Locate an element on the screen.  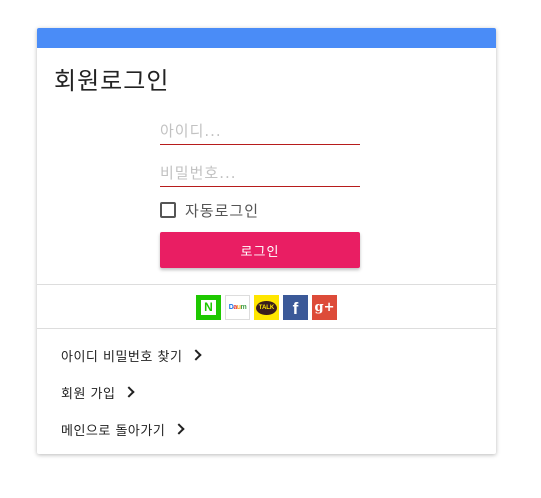
naver-glyph: N is located at coordinates (208, 307).